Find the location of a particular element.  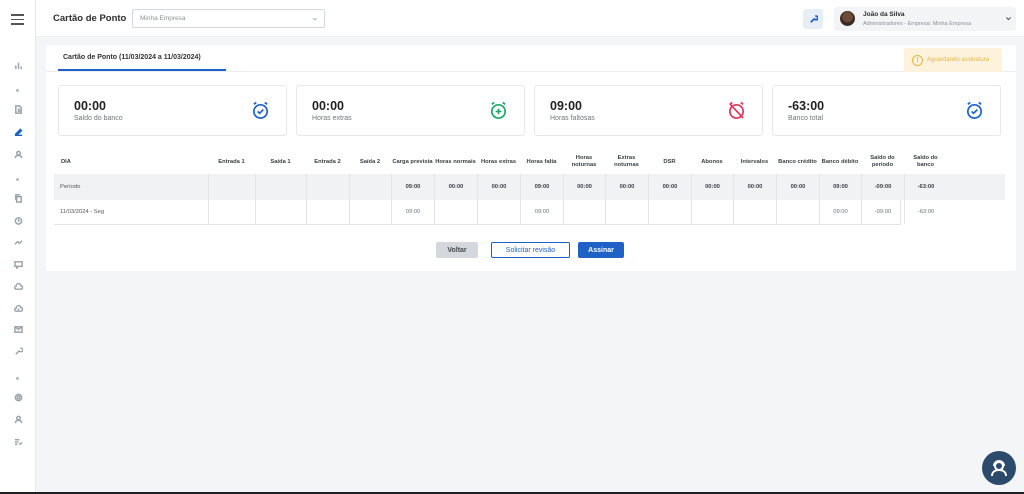

column-header: Intervalos is located at coordinates (754, 161).